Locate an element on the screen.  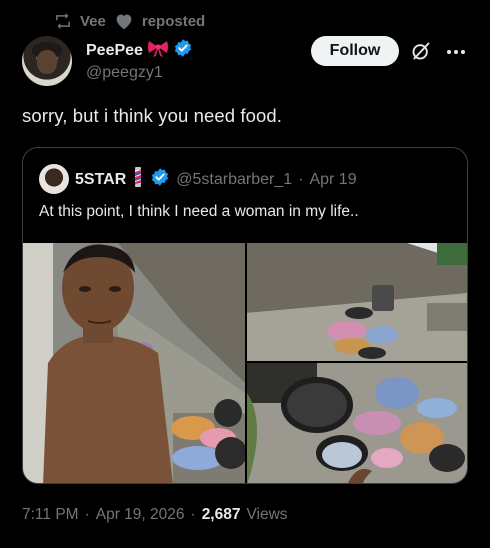
more-icon is located at coordinates (456, 52).